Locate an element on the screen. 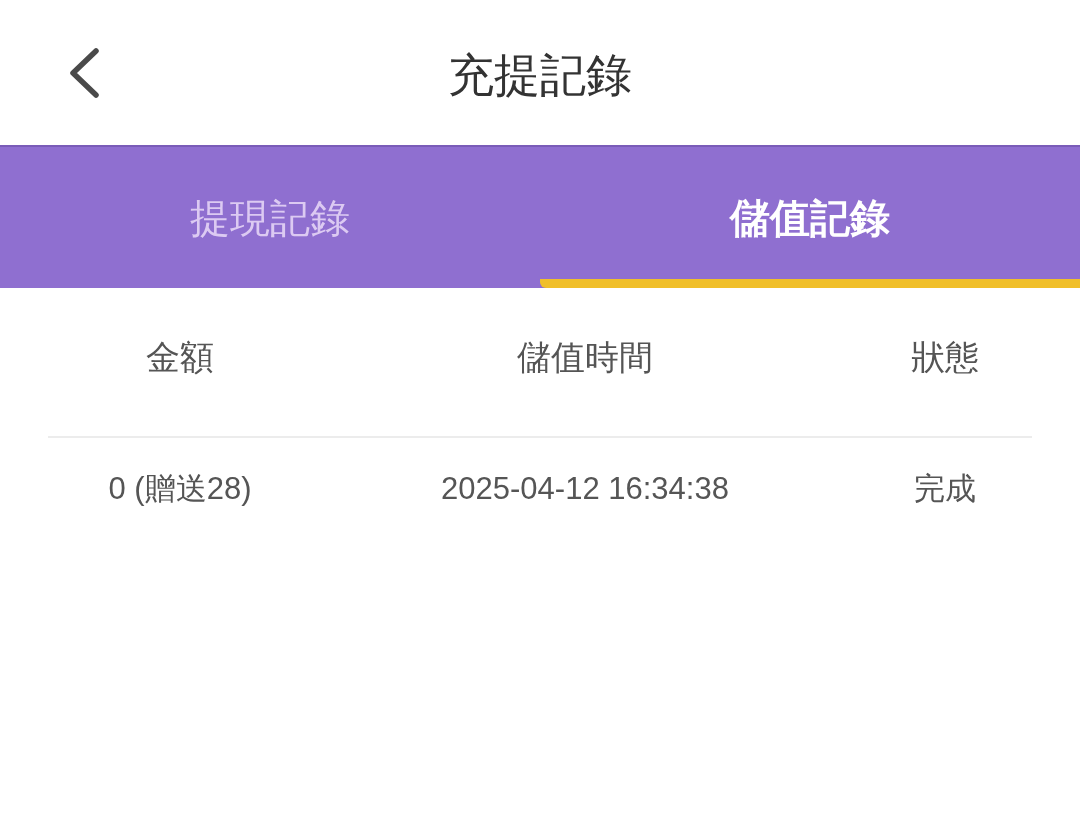 Image resolution: width=1080 pixels, height=826 pixels. column-header: 儲值時間 is located at coordinates (585, 357).